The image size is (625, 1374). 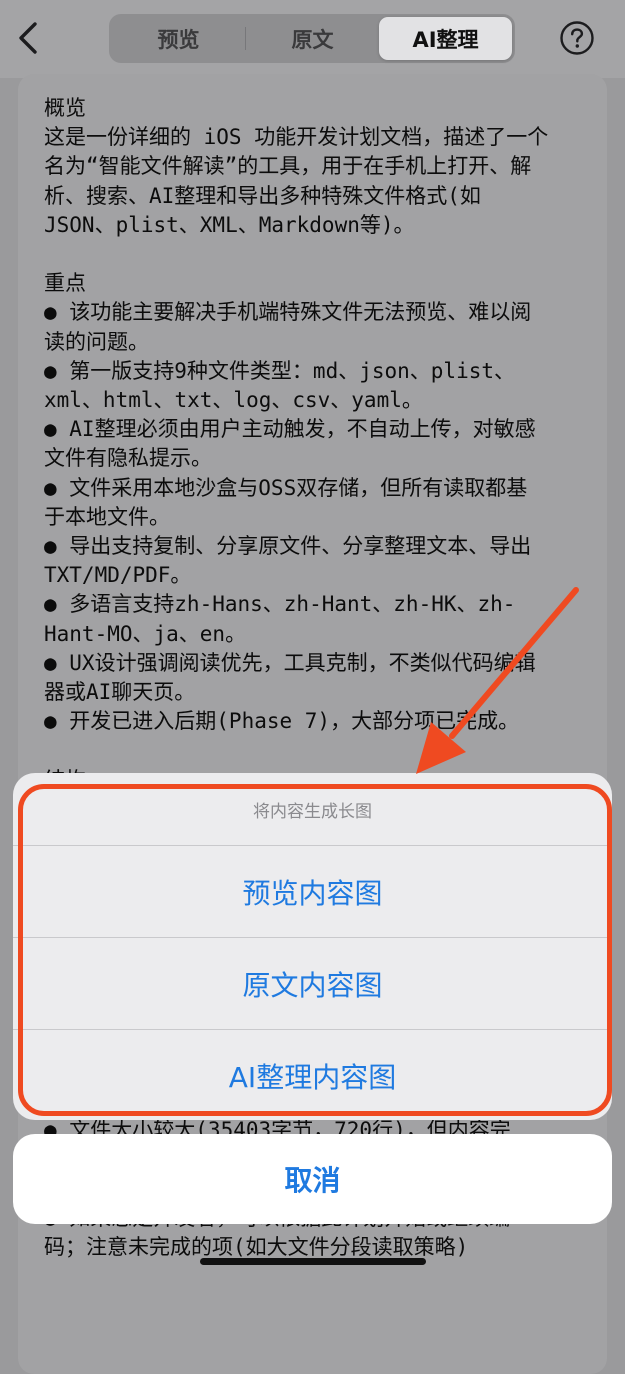 I want to click on ai-organize-image-button: AI整理内容图, so click(x=312, y=1075).